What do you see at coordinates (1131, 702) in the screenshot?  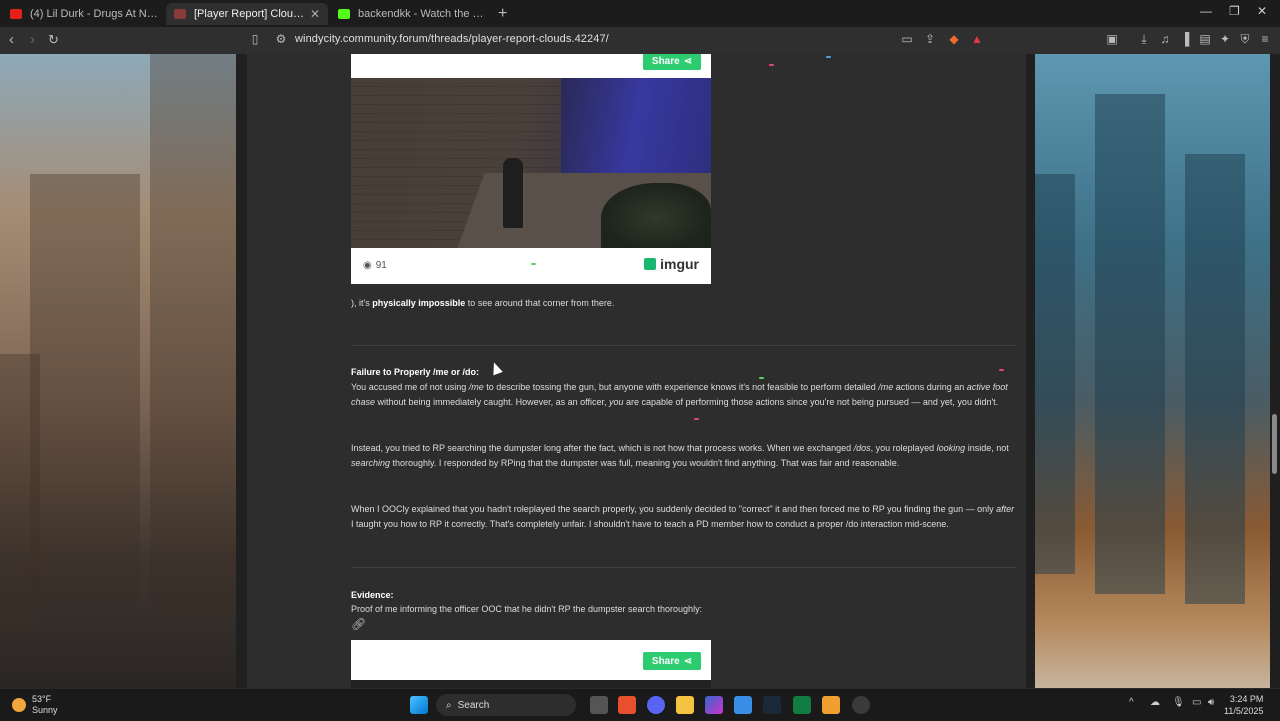 I see `chevron-up-icon: ^` at bounding box center [1131, 702].